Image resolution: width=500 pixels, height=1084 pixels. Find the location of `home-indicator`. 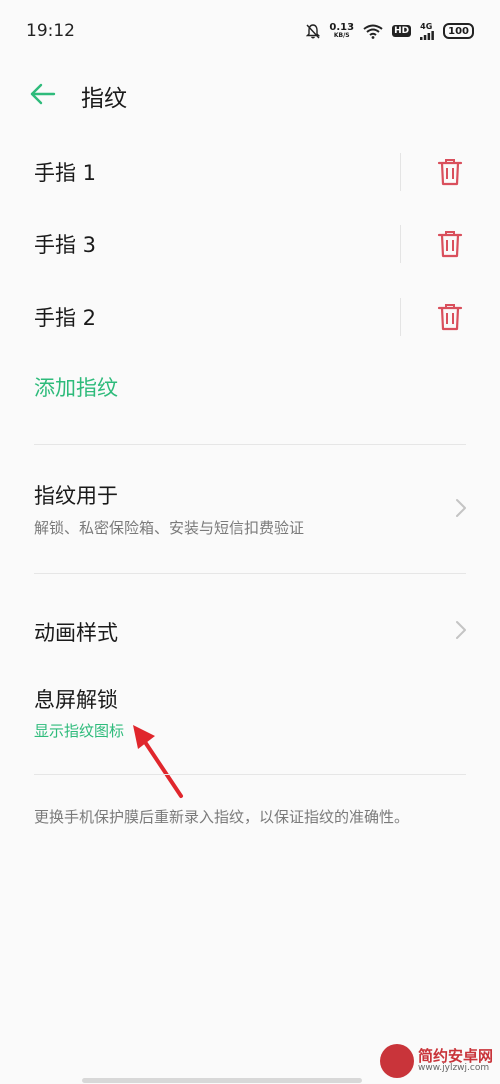

home-indicator is located at coordinates (222, 1080).